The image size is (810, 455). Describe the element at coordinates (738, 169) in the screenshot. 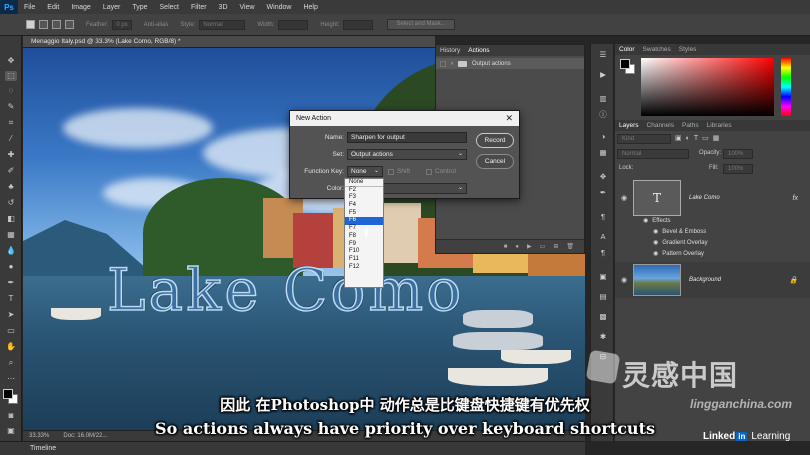

I see `fill-input: 100%` at that location.